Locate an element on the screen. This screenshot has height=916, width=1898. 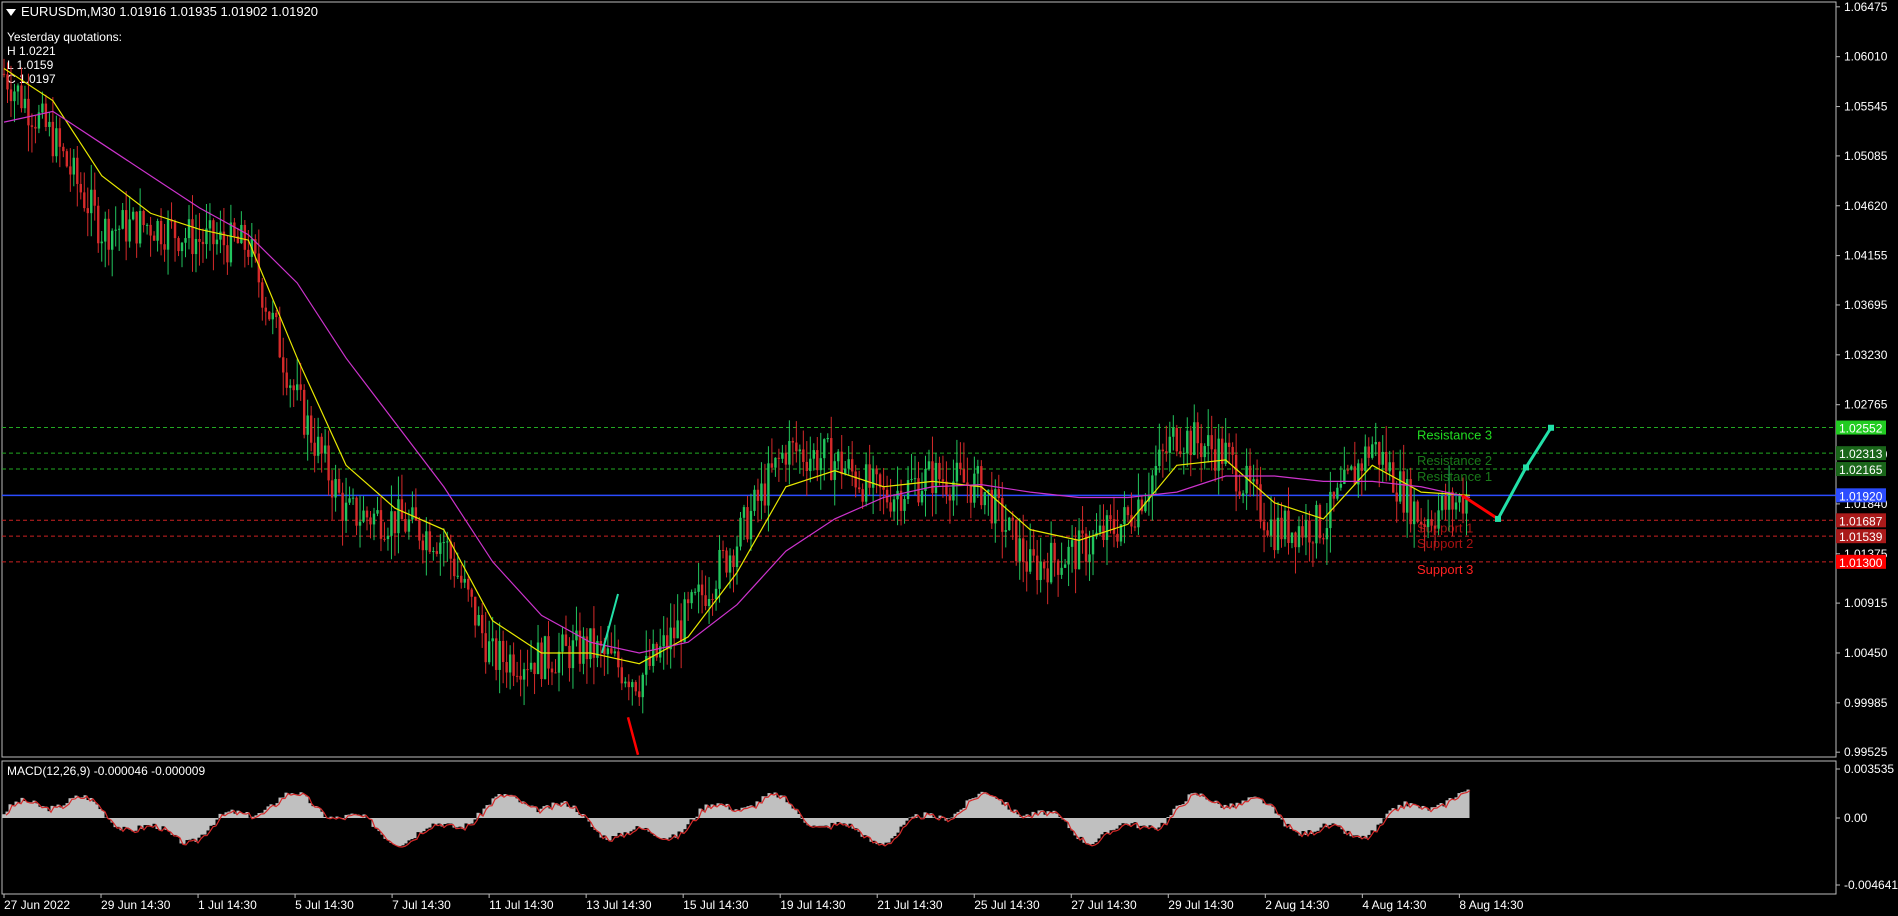
y-tick-label: 1.06475 is located at coordinates (1866, 7).